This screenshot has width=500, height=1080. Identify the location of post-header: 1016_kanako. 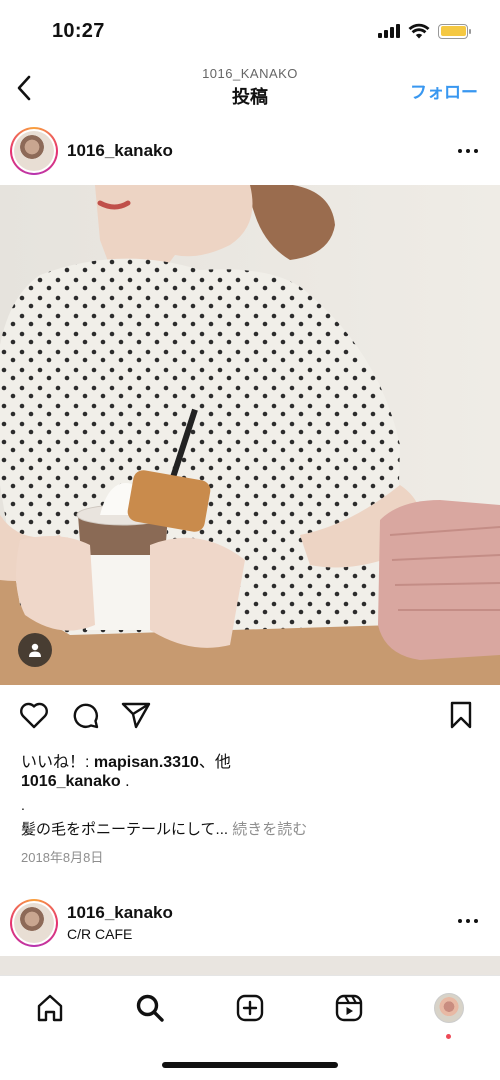
(250, 152).